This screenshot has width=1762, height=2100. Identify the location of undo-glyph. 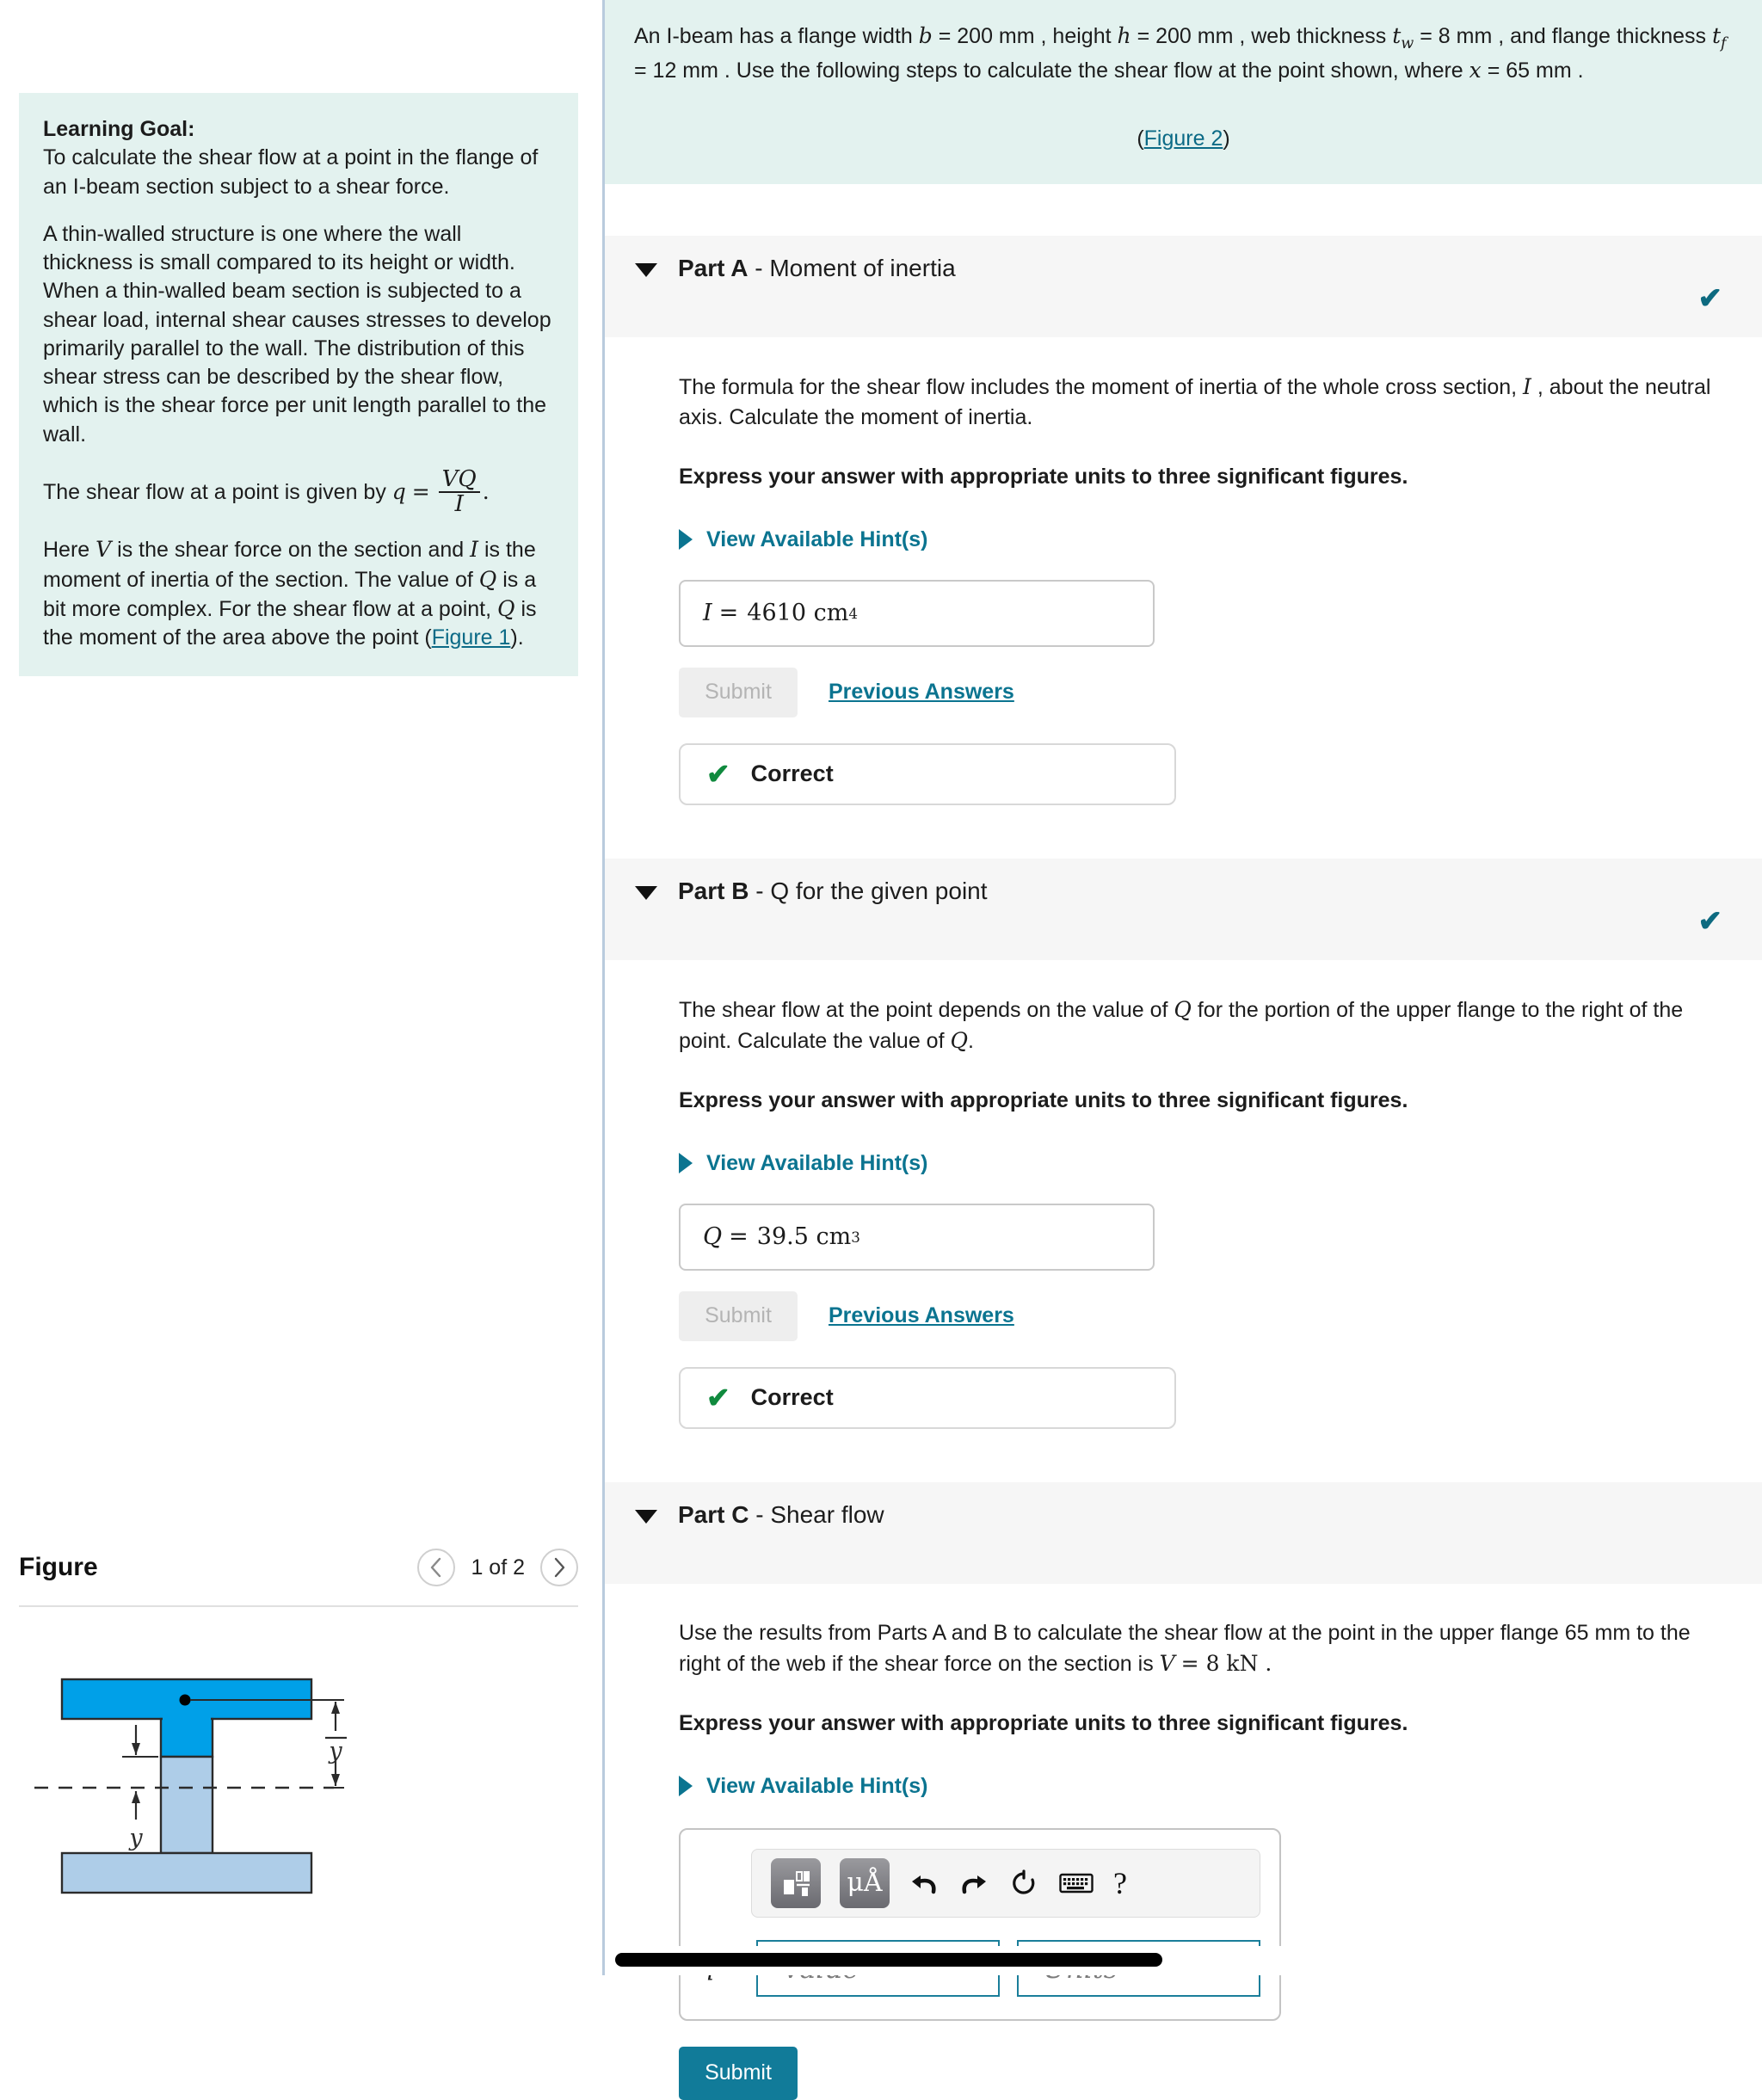
(924, 1884).